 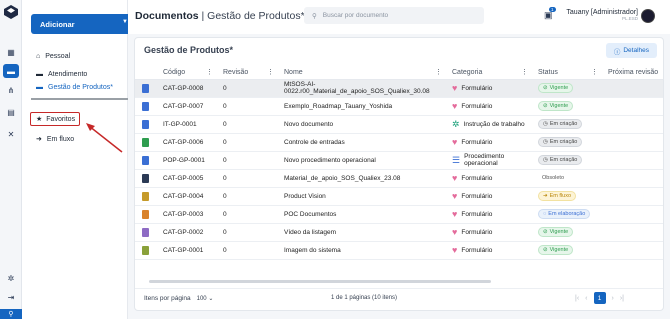 I want to click on search-icon: ⚲, so click(x=314, y=16).